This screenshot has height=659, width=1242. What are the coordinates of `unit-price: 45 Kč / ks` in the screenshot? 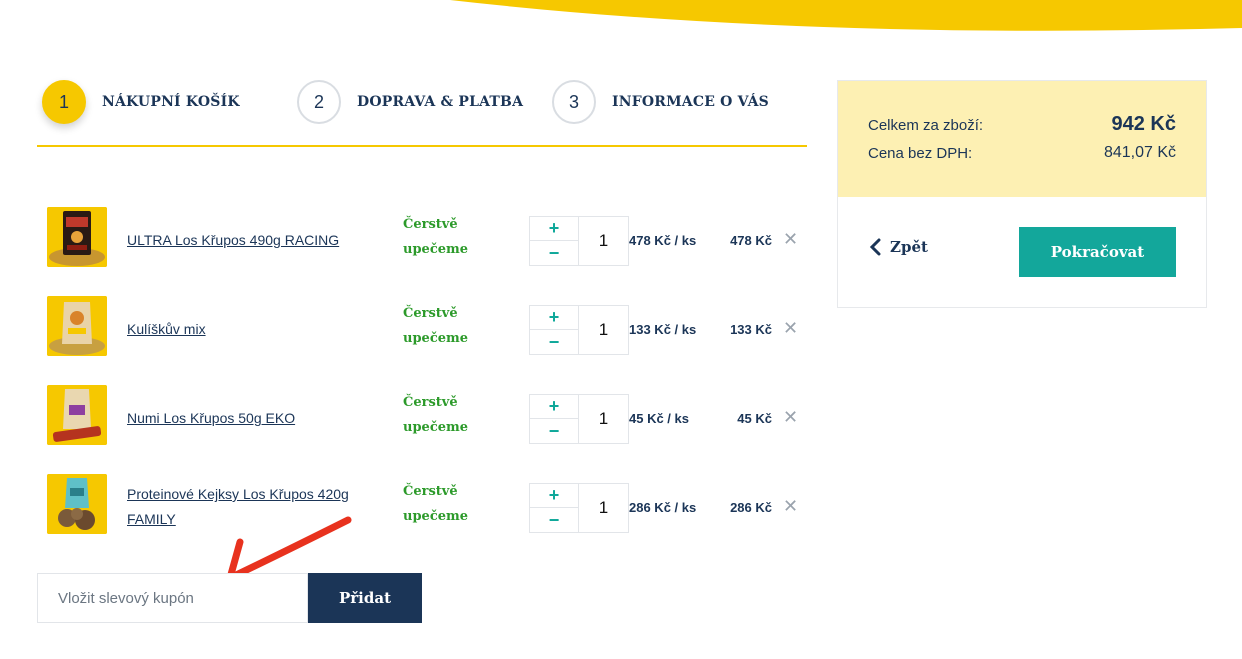 It's located at (659, 418).